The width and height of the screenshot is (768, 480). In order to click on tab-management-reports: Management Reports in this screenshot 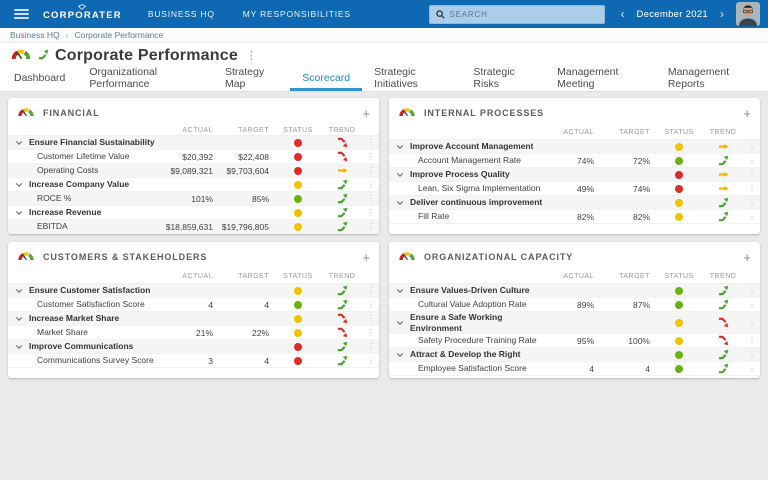, I will do `click(711, 78)`.